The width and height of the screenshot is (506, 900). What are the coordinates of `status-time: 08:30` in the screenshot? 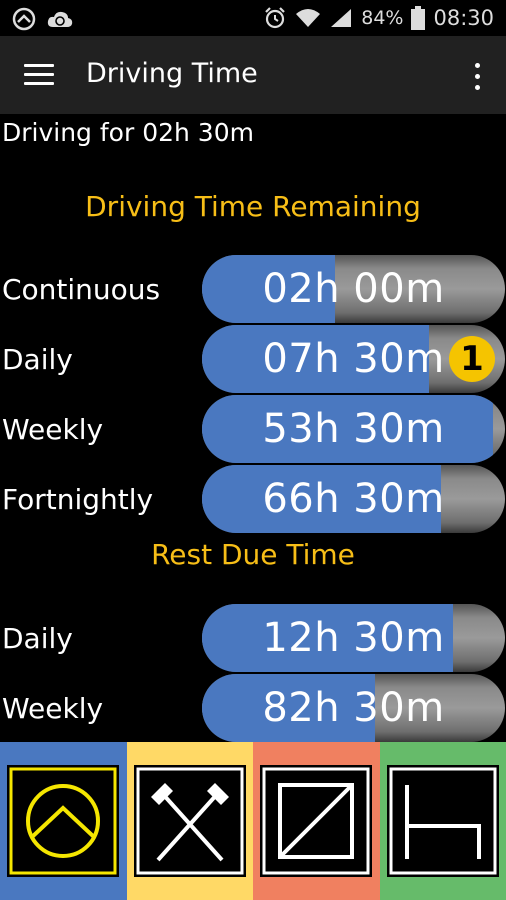 It's located at (463, 18).